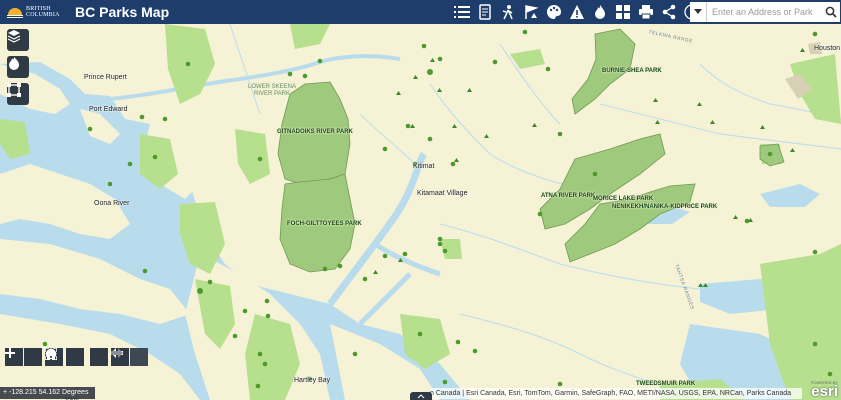  I want to click on app-title: BC Parks Map, so click(122, 12).